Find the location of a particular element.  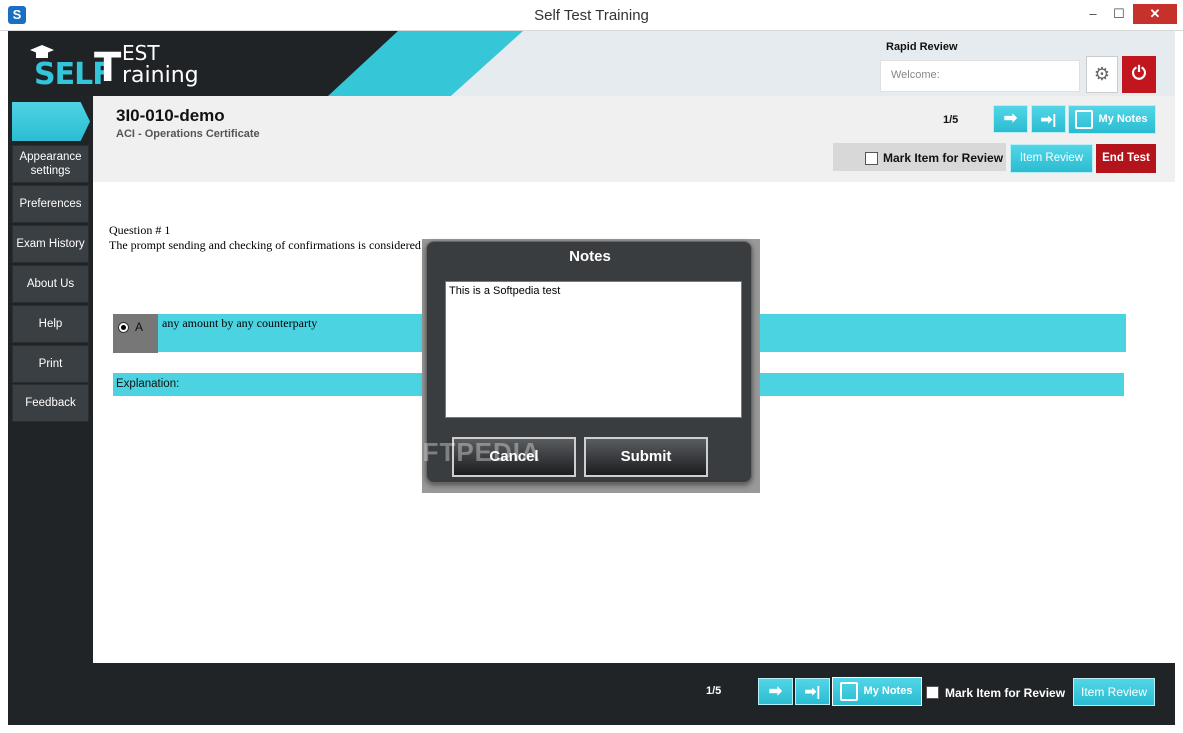

last-button: ➡| is located at coordinates (1048, 119).